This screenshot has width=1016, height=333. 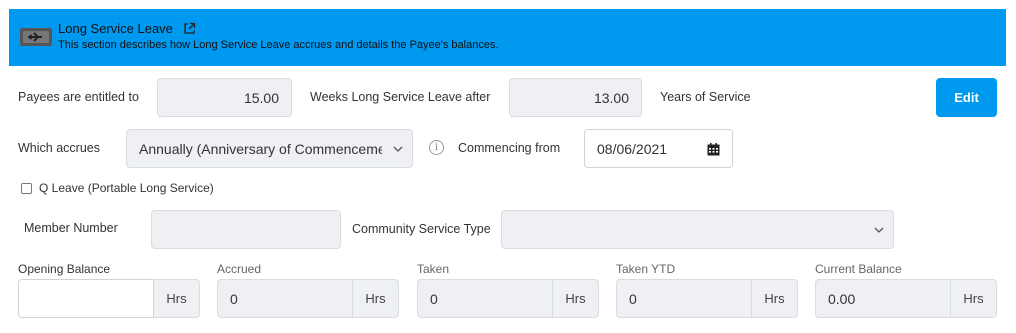 I want to click on weeks-entitled-field: 15.00, so click(x=224, y=97).